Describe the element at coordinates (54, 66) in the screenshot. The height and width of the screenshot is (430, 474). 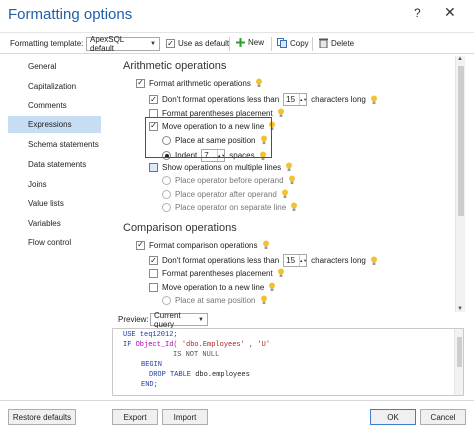
I see `nav-item-general: General` at that location.